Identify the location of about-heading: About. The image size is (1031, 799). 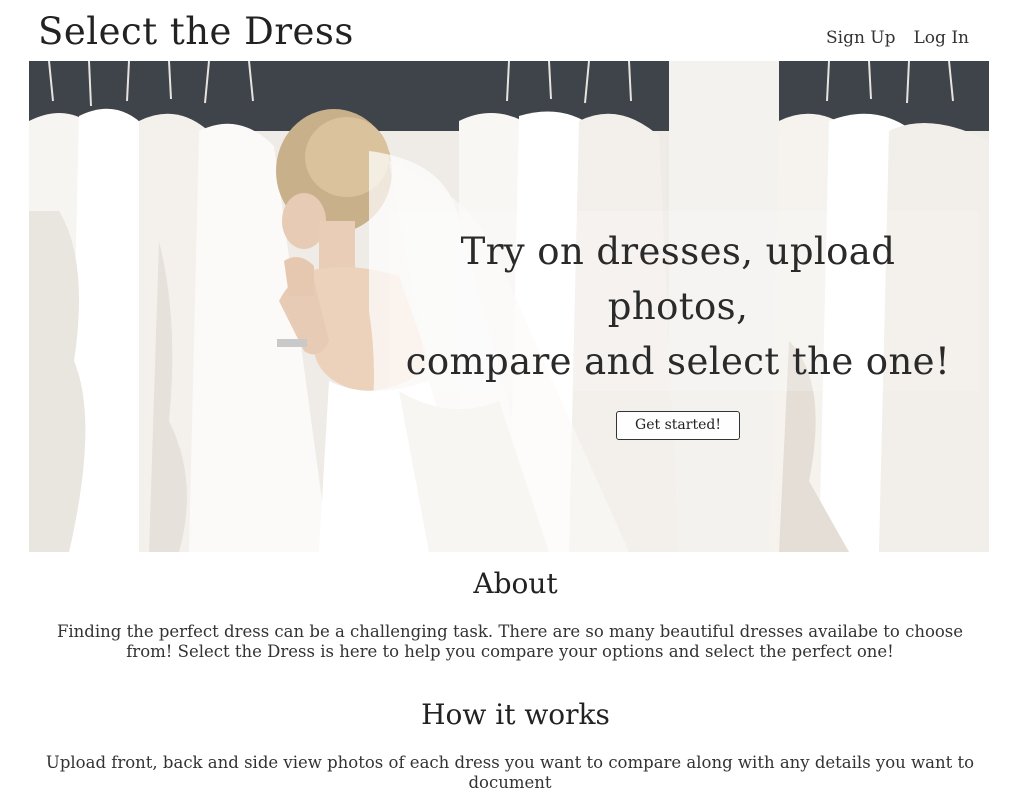
(515, 583).